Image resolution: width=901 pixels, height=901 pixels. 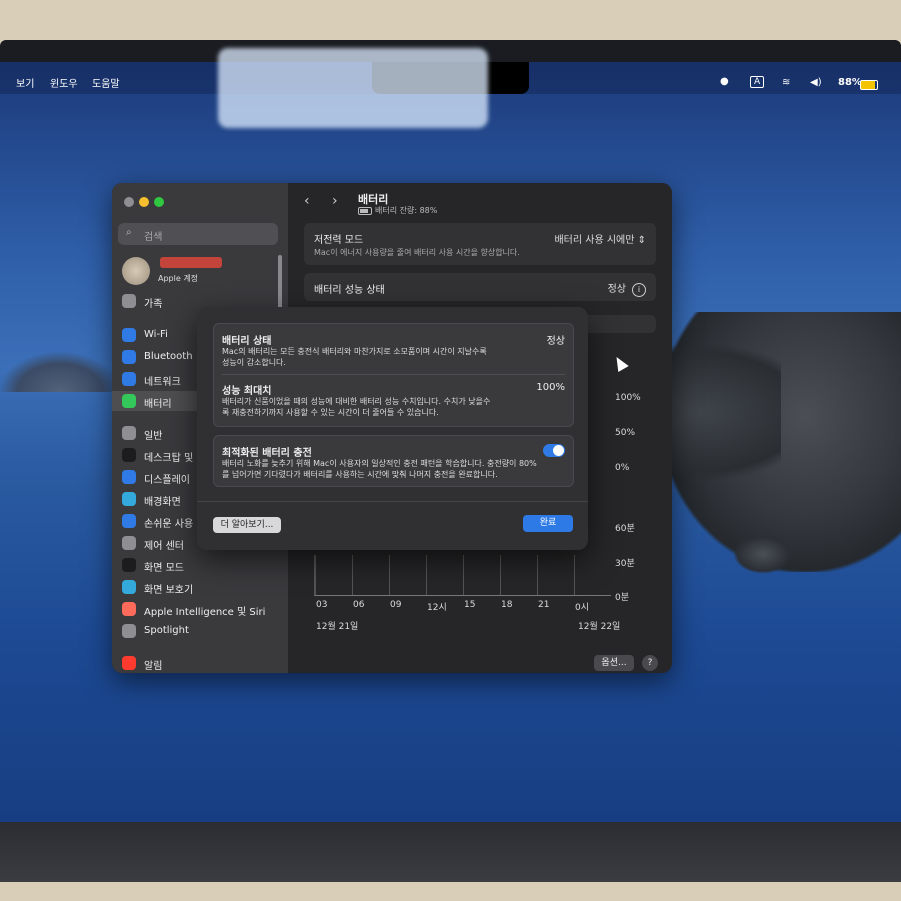 What do you see at coordinates (450, 852) in the screenshot?
I see `laptop-bottom` at bounding box center [450, 852].